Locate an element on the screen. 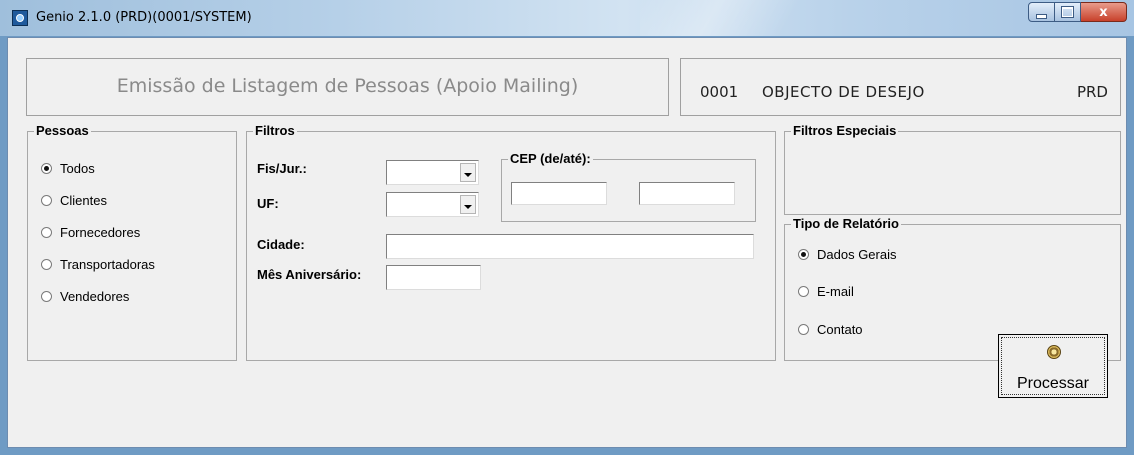 The height and width of the screenshot is (455, 1134). company-panel: 0001 OBJECTO DE DESEJO PRD is located at coordinates (900, 87).